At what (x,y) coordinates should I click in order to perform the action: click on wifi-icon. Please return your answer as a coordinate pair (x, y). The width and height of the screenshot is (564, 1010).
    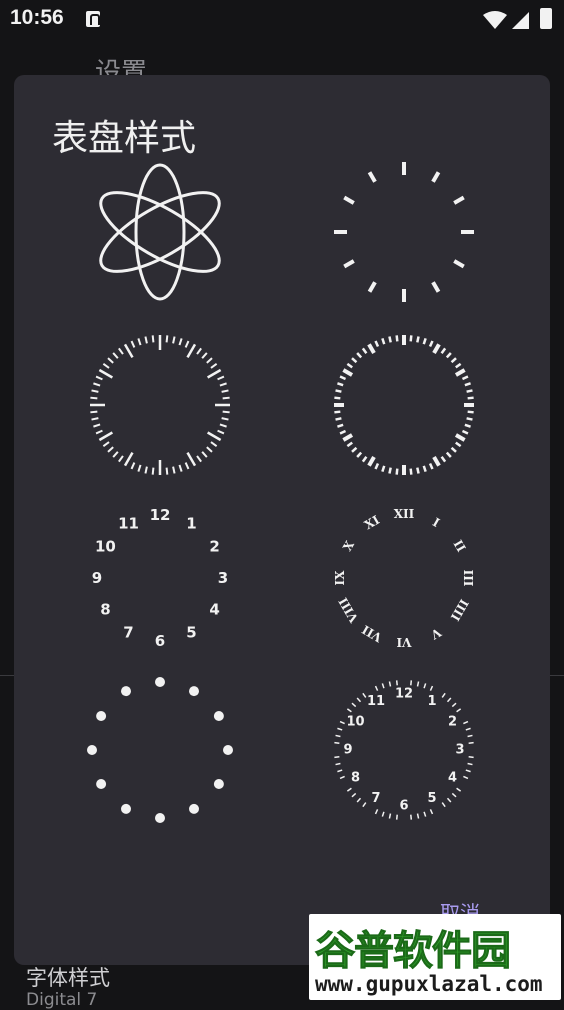
    Looking at the image, I should click on (495, 20).